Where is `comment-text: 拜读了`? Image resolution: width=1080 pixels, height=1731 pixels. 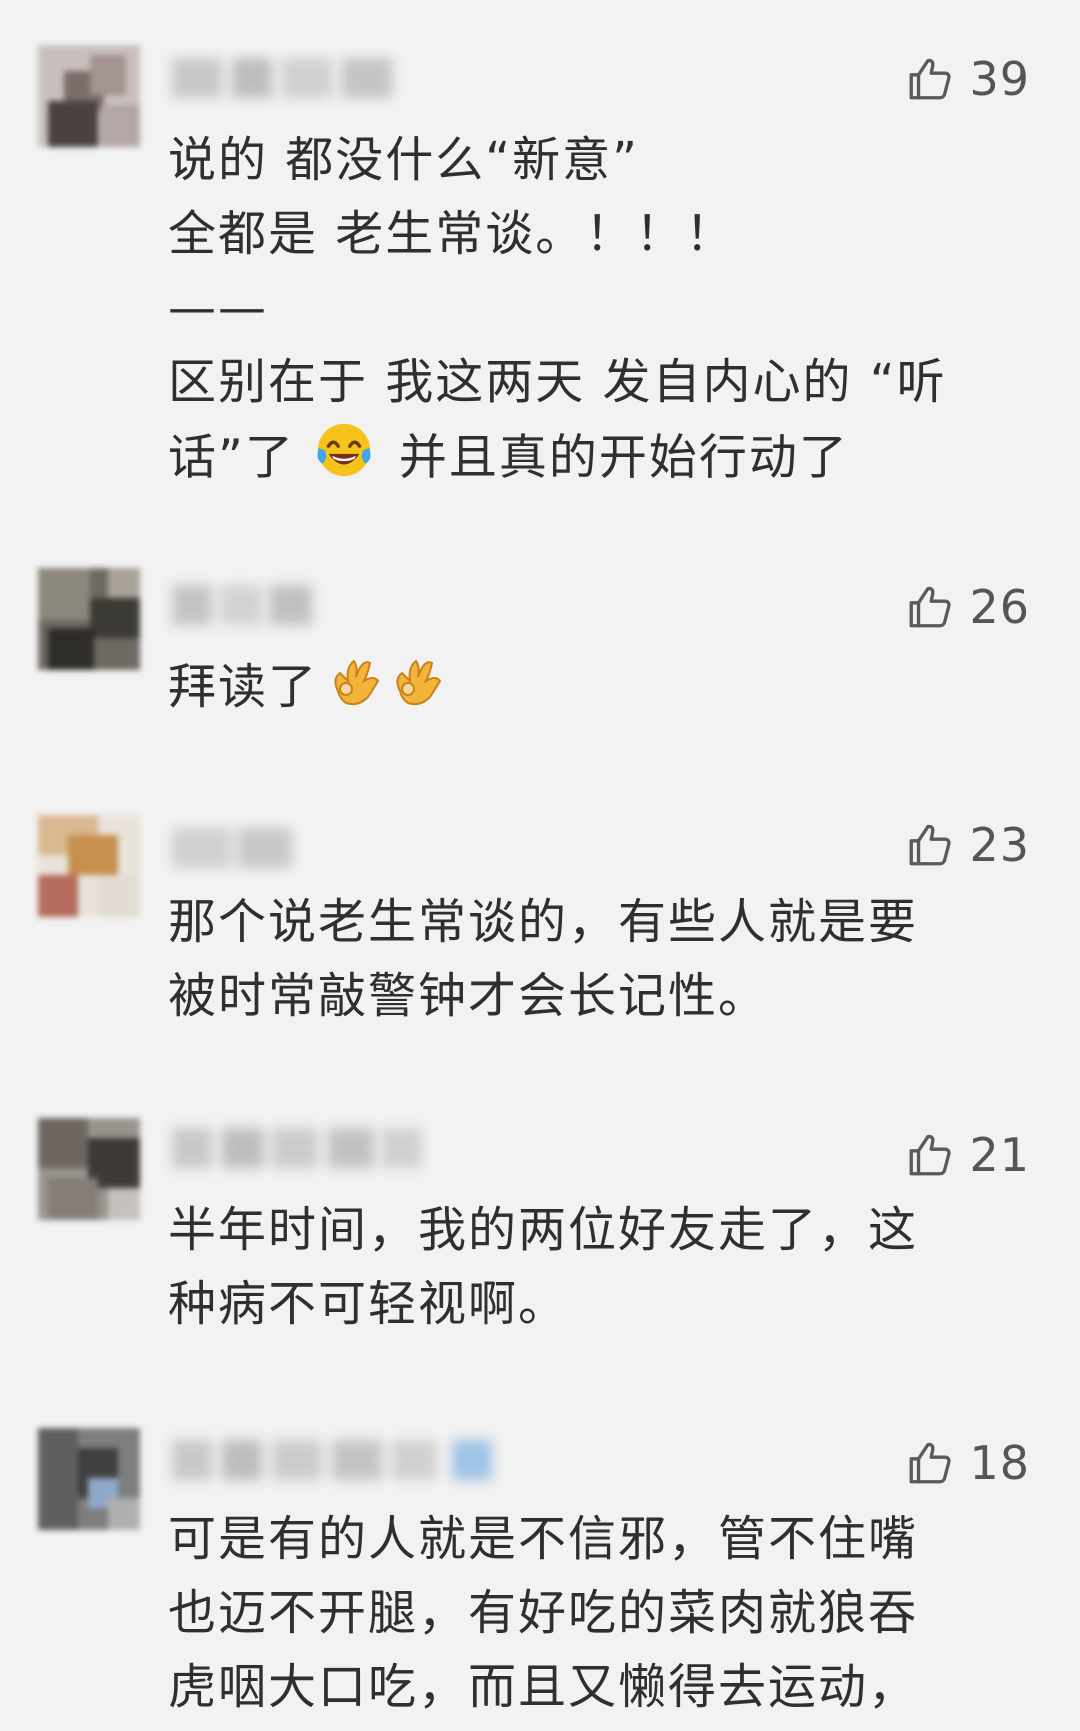 comment-text: 拜读了 is located at coordinates (608, 690).